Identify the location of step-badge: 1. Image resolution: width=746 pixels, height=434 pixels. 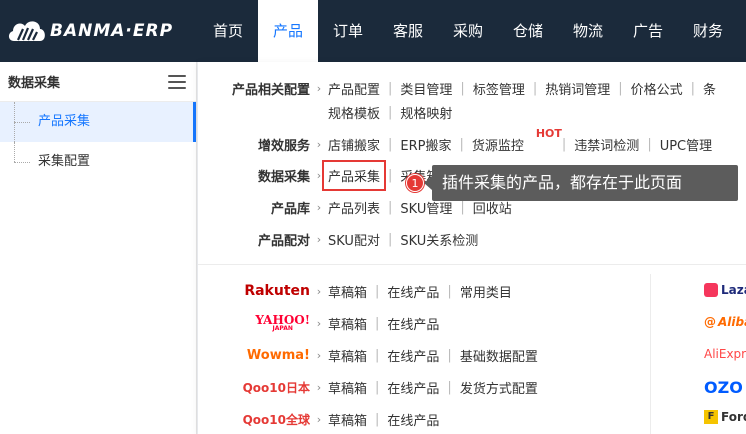
(415, 183).